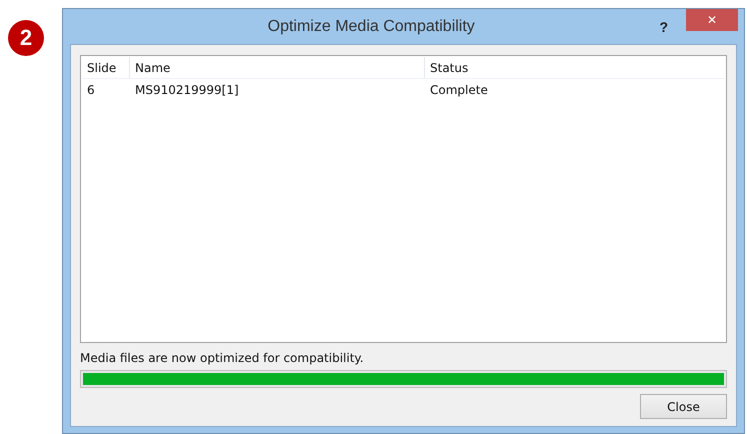 The height and width of the screenshot is (434, 747). What do you see at coordinates (187, 89) in the screenshot?
I see `table-cell-text: MS910219999[1]` at bounding box center [187, 89].